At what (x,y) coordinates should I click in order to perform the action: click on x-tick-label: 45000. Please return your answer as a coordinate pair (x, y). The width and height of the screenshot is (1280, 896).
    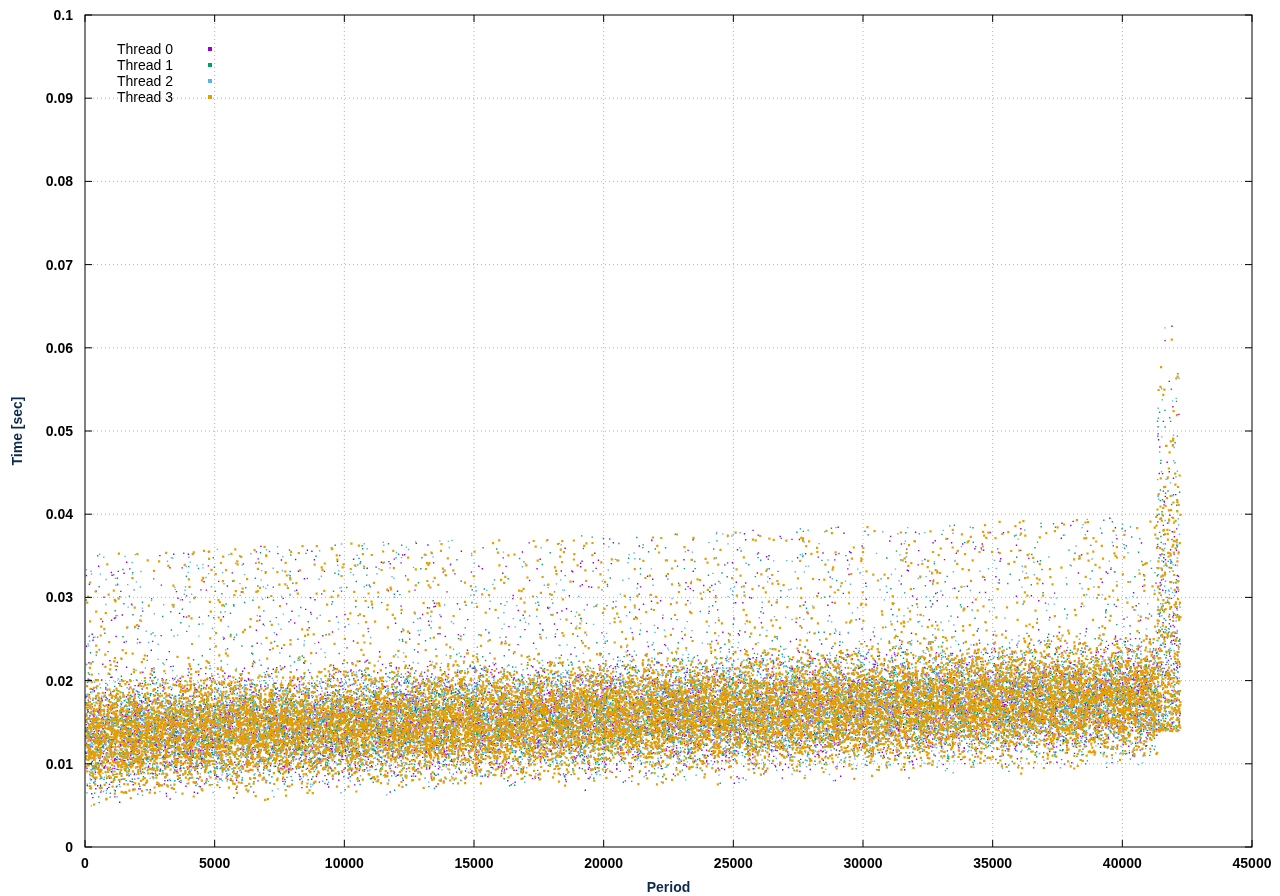
    Looking at the image, I should click on (1252, 863).